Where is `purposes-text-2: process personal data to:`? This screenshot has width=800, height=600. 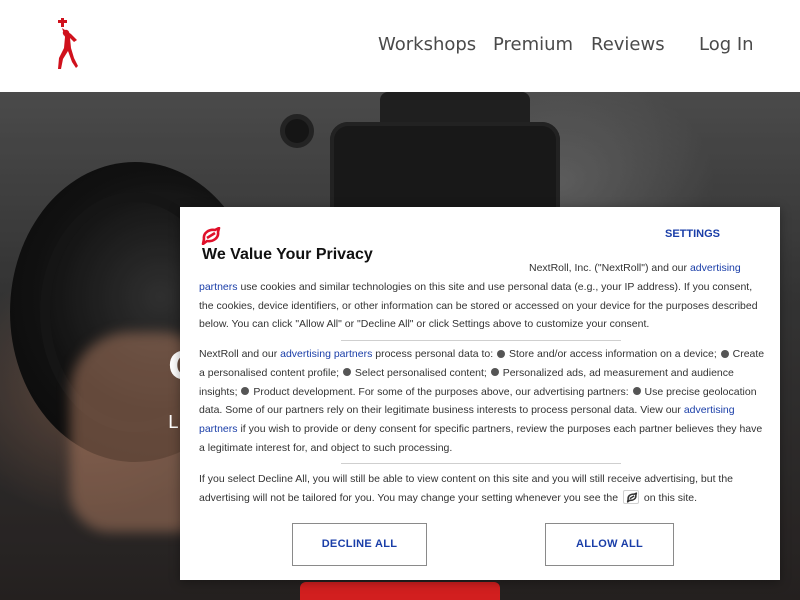 purposes-text-2: process personal data to: is located at coordinates (434, 354).